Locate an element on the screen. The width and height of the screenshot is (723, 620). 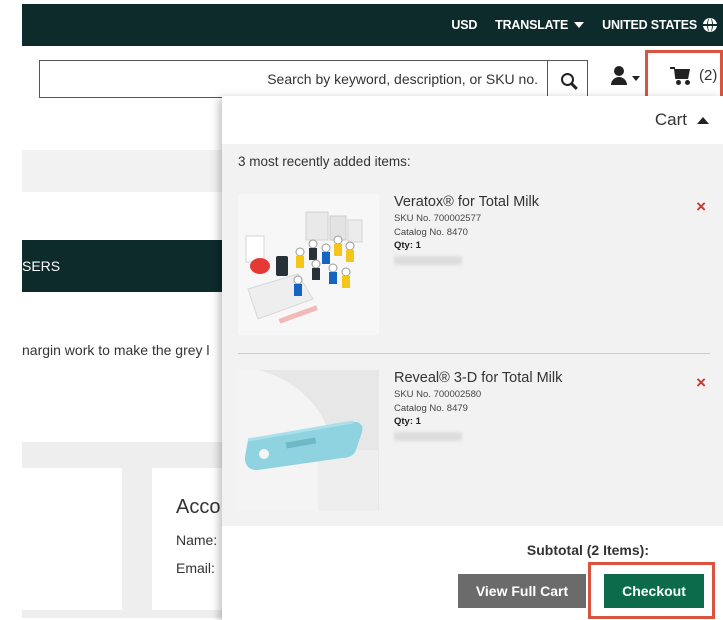
item-catalog: Catalog No. 8479 is located at coordinates (431, 408).